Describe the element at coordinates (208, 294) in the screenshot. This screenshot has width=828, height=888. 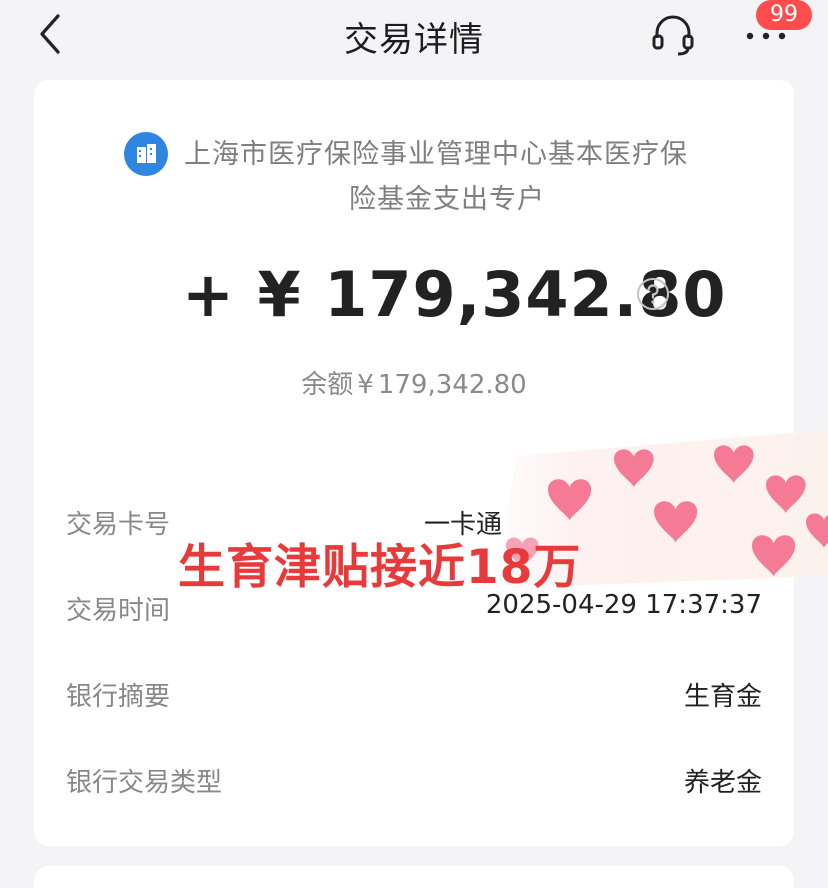
I see `amount-sign: +` at that location.